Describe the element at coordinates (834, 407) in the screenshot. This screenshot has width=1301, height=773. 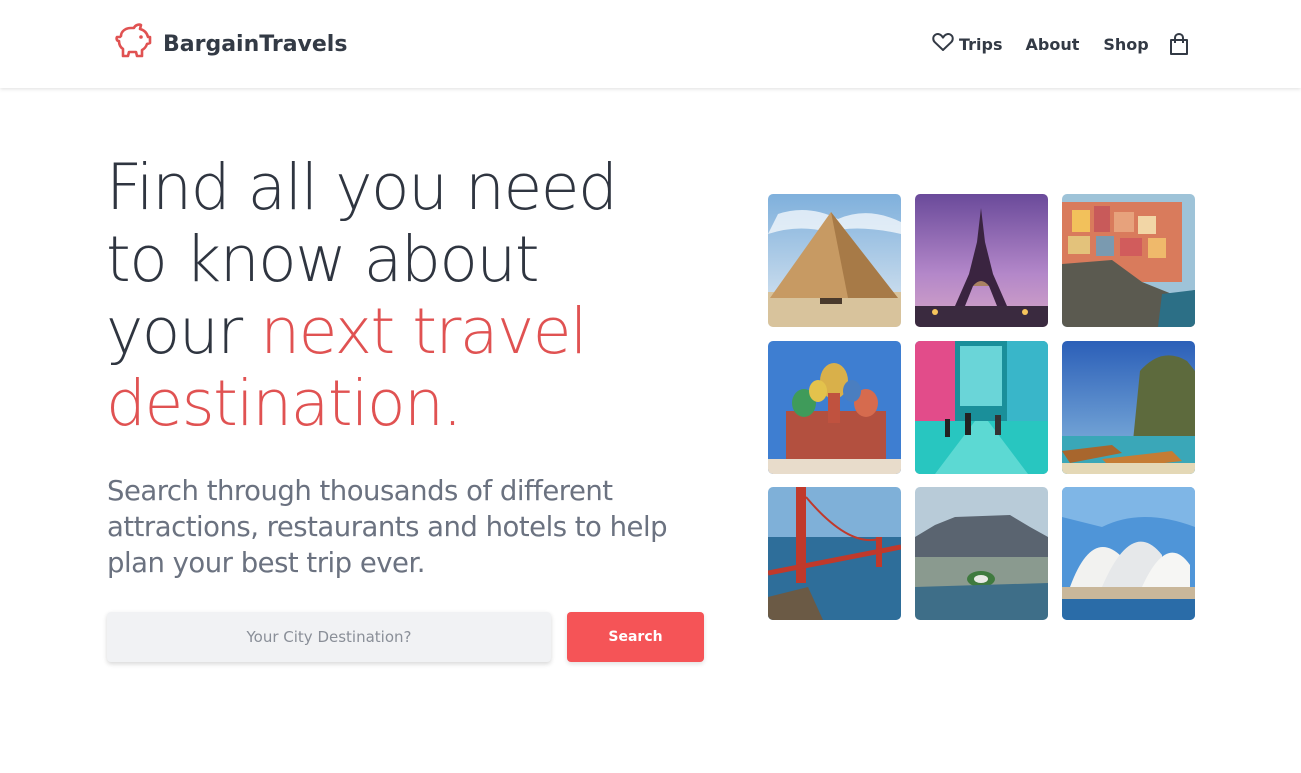
I see `gallery-image-st-basils` at that location.